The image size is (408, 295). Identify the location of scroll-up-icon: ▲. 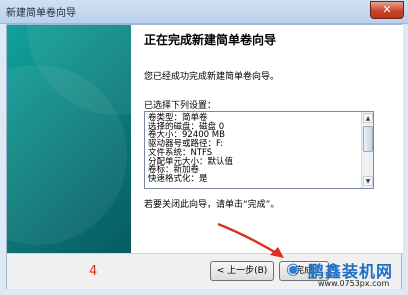
(368, 118).